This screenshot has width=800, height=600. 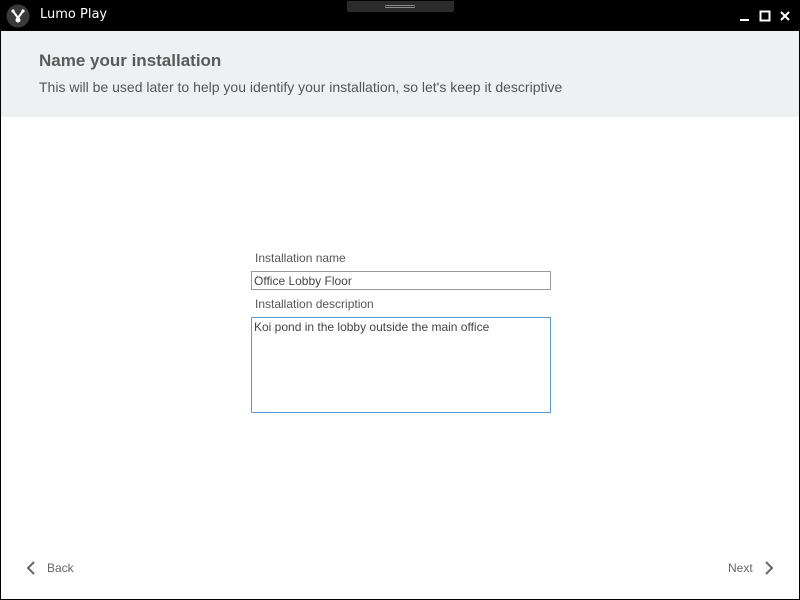 I want to click on chevron-right-icon, so click(x=769, y=568).